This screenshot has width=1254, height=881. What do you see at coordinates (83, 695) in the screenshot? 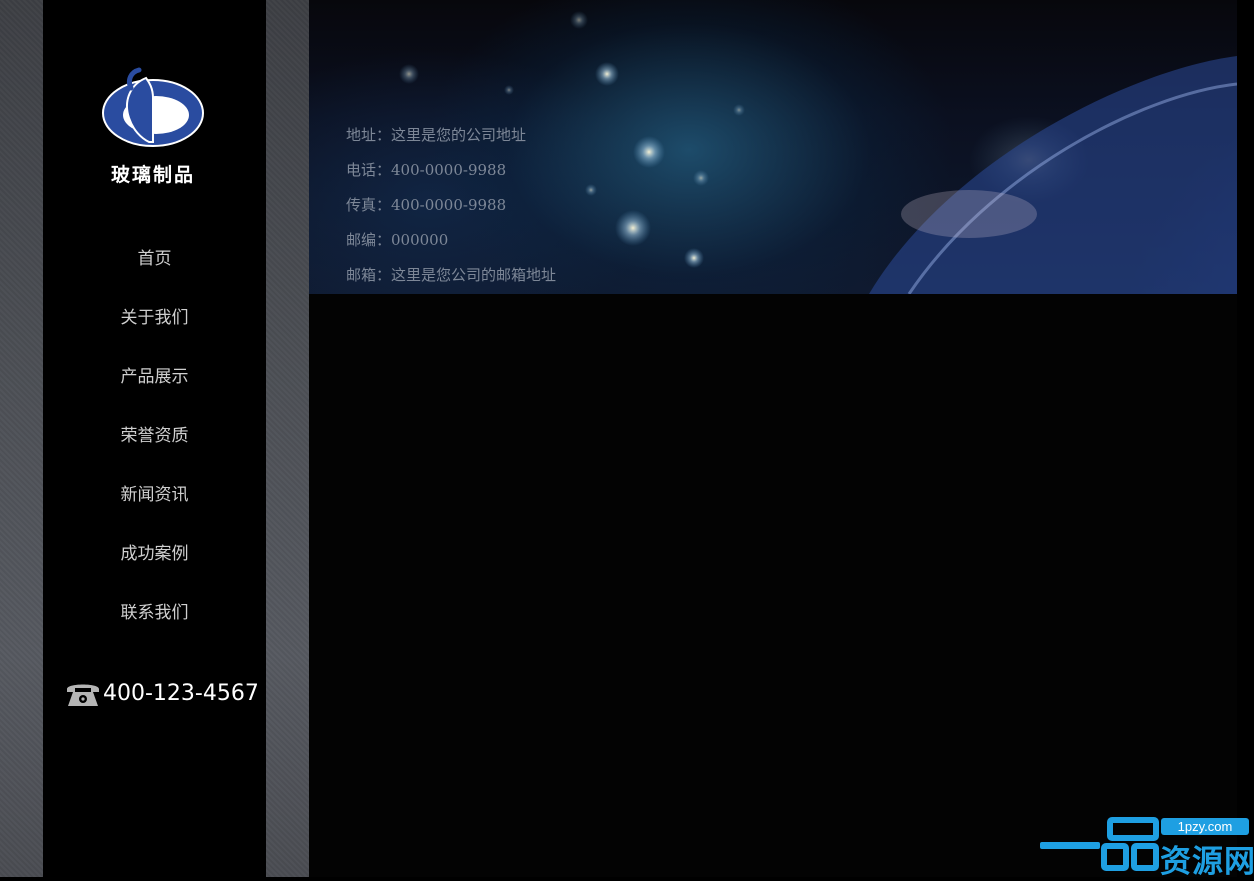
I see `telephone-icon` at bounding box center [83, 695].